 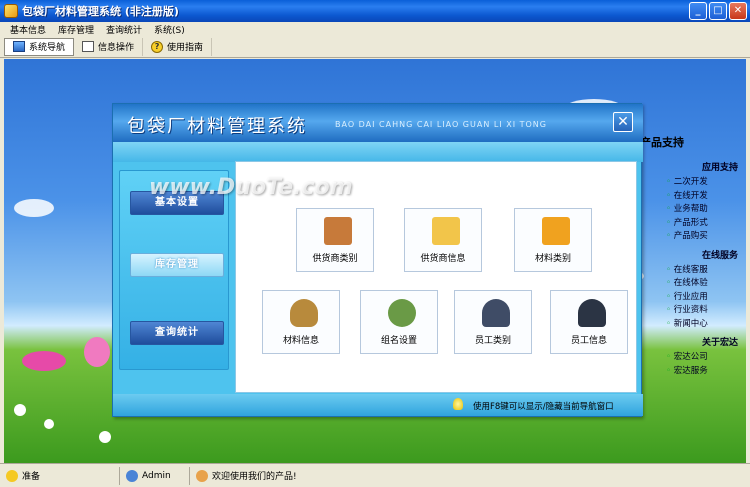 What do you see at coordinates (718, 11) in the screenshot?
I see `maximize-button: □` at bounding box center [718, 11].